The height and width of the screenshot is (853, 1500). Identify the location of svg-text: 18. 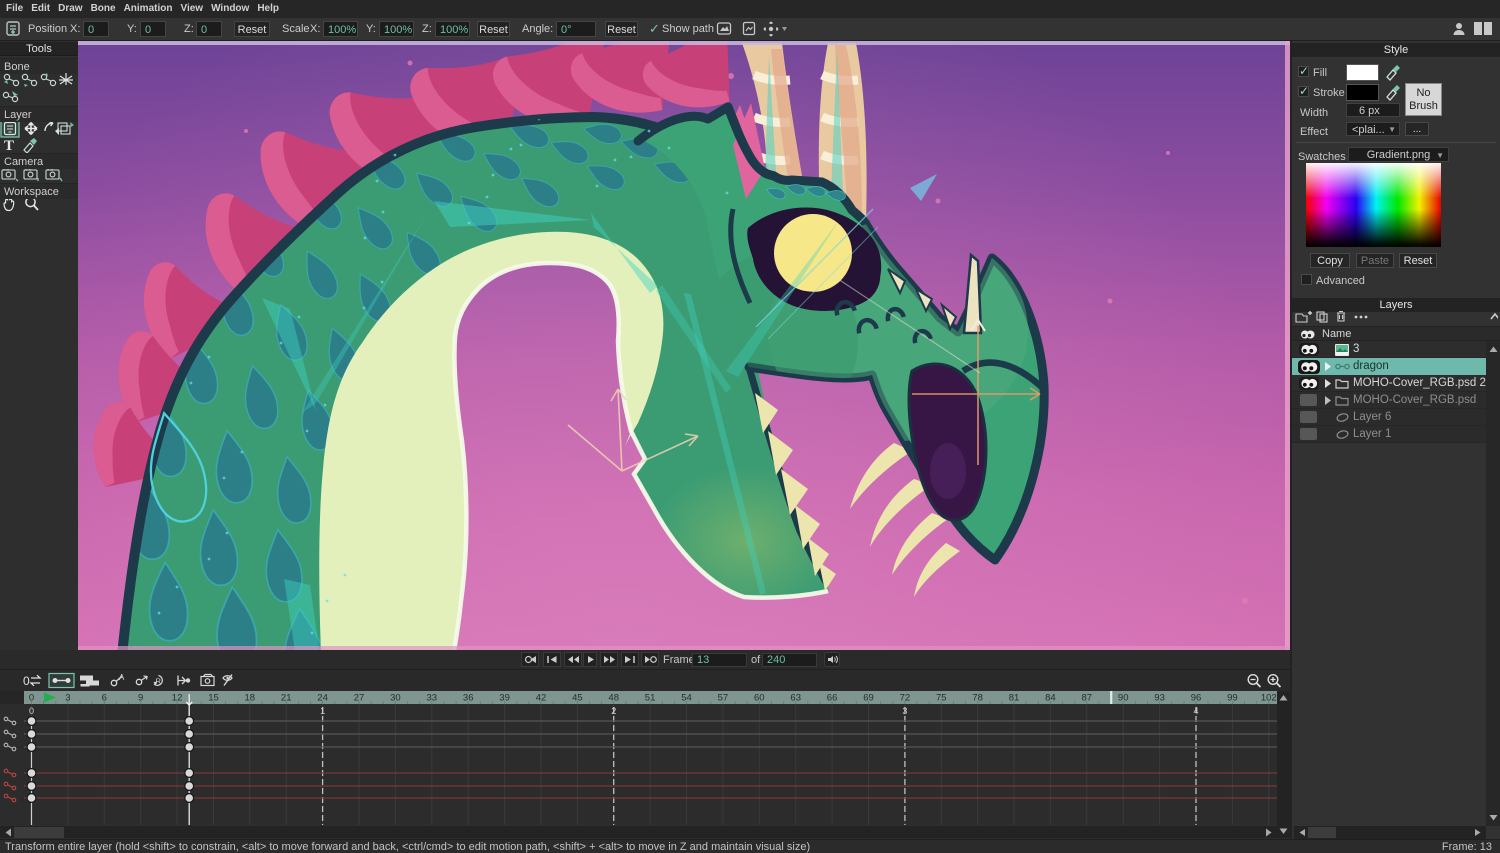
(250, 698).